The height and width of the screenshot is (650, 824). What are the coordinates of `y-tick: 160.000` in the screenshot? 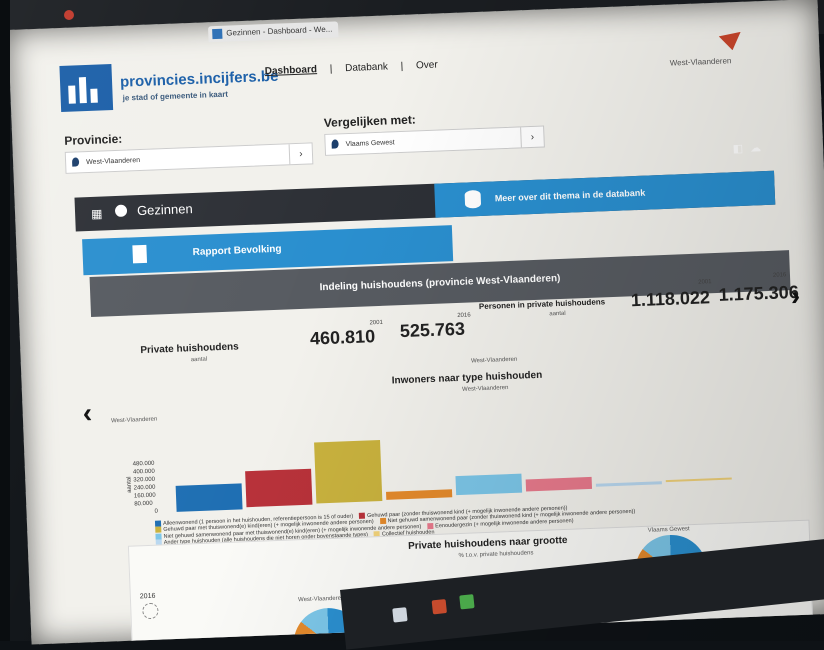 It's located at (144, 496).